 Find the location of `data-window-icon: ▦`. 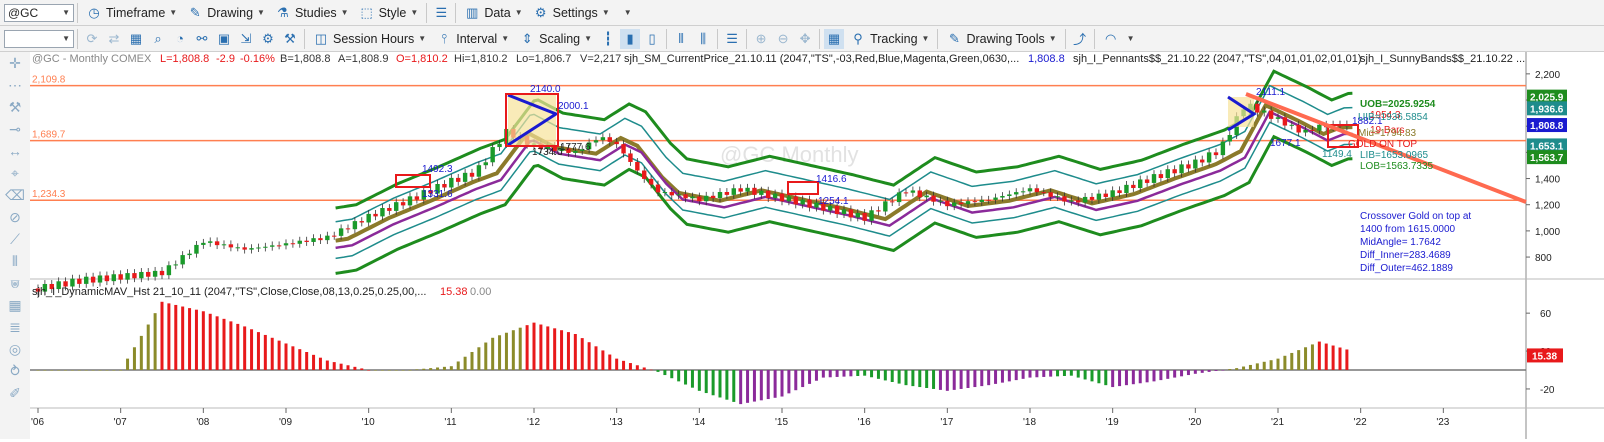

data-window-icon: ▦ is located at coordinates (834, 38).